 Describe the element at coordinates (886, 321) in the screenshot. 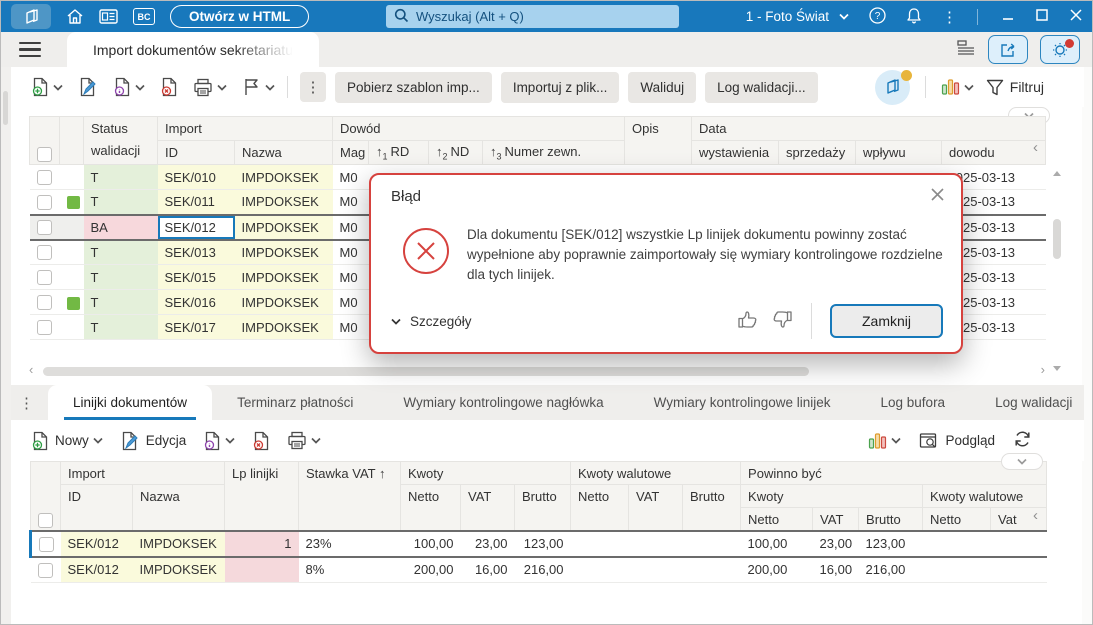

I see `close-dialog-button: Zamknij` at that location.